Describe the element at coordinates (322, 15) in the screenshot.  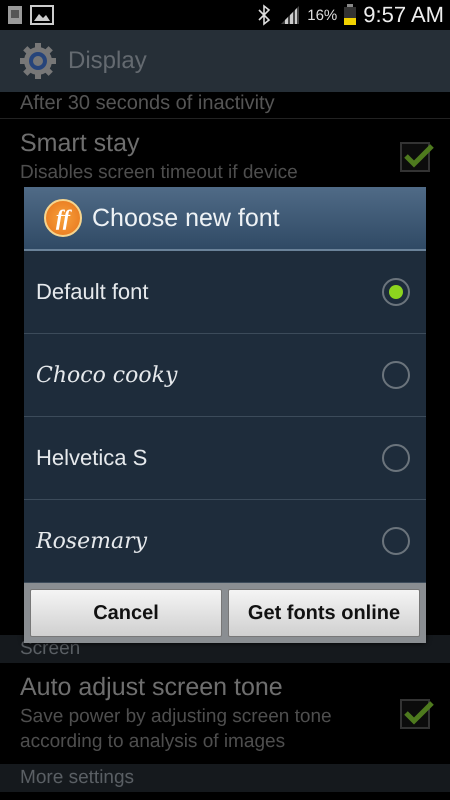
I see `battery-level: 16%` at that location.